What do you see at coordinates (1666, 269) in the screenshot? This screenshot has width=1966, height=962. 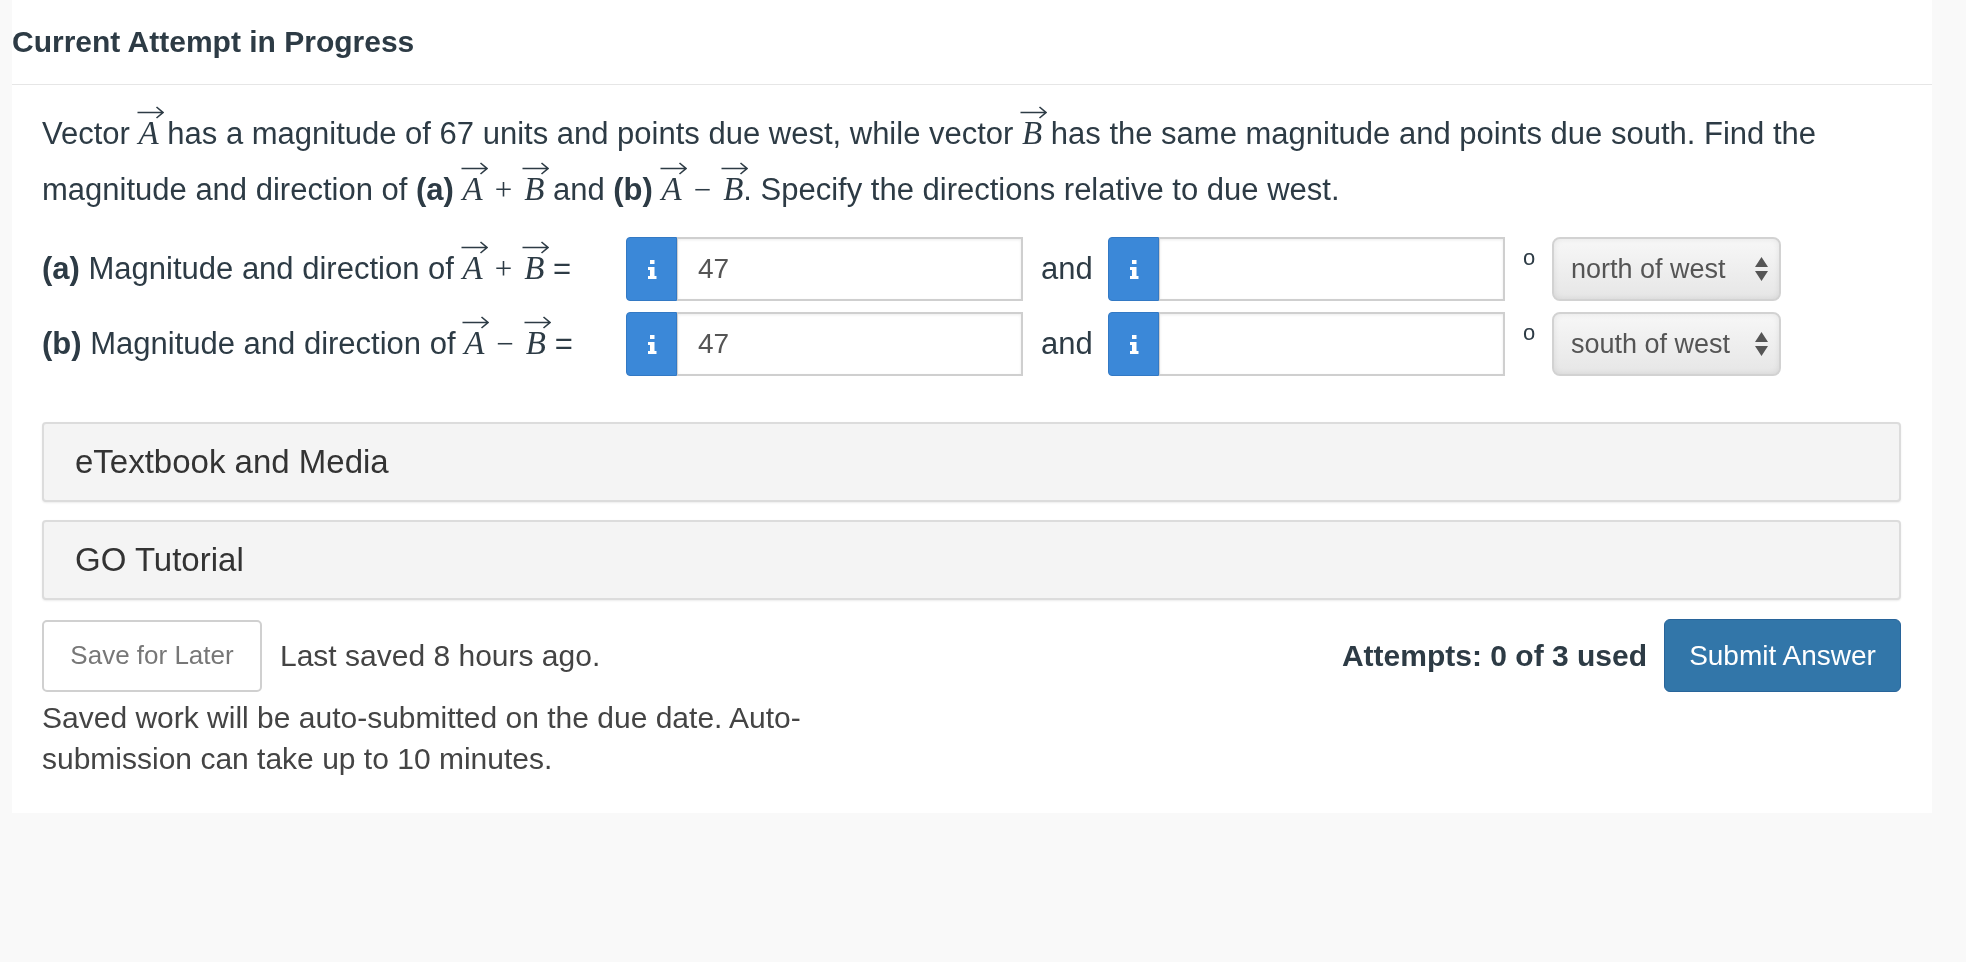 I see `direction-dropdown: north of west` at bounding box center [1666, 269].